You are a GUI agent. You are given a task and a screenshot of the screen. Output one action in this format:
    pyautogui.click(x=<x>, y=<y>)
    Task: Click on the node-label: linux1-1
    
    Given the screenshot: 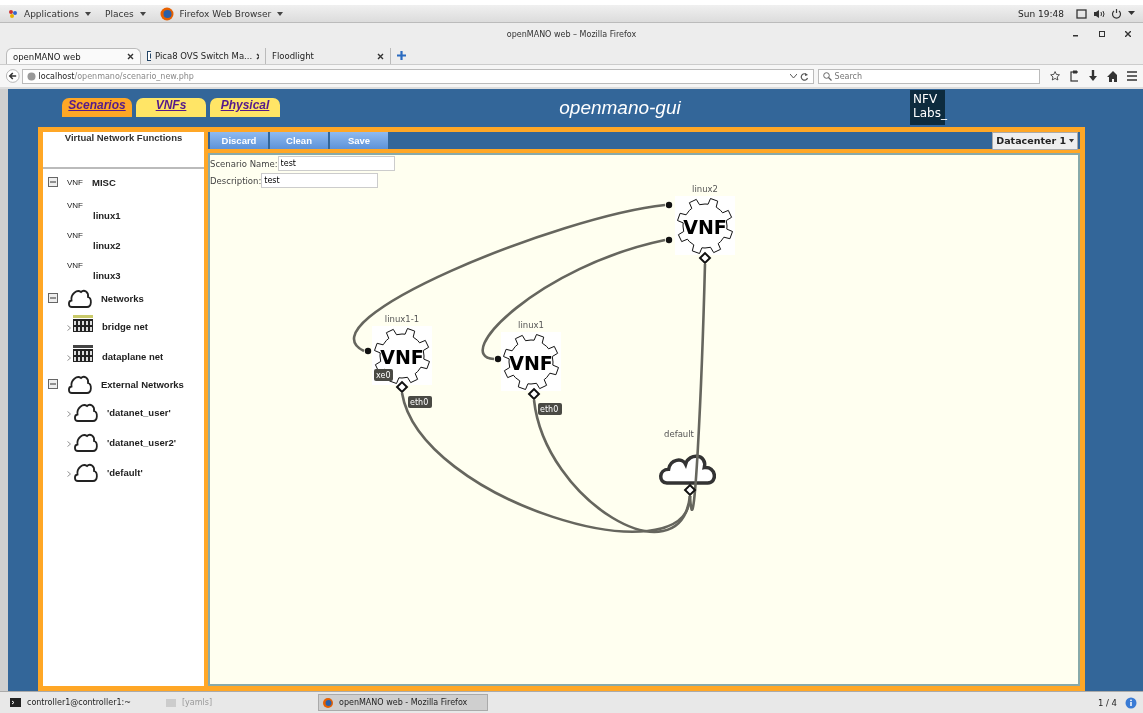 What is the action you would take?
    pyautogui.click(x=402, y=319)
    